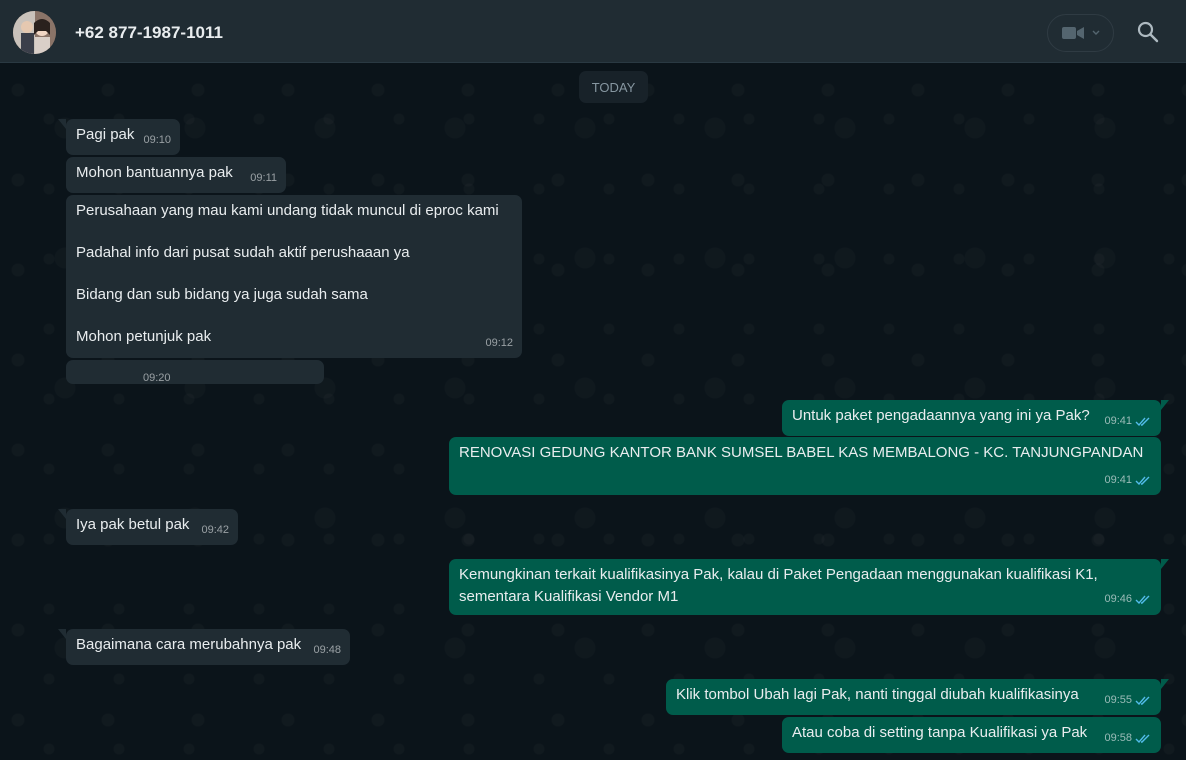 The height and width of the screenshot is (760, 1186). Describe the element at coordinates (613, 87) in the screenshot. I see `day-divider: TODAY` at that location.